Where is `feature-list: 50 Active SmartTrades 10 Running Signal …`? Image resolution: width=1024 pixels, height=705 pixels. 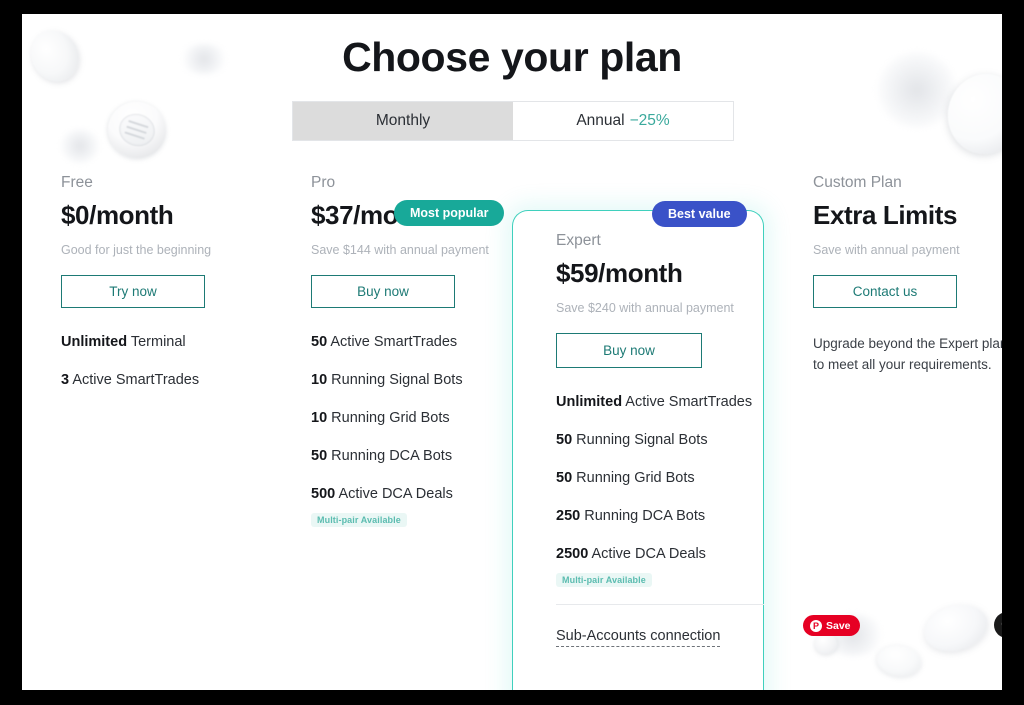
feature-list: 50 Active SmartTrades 10 Running Signal … is located at coordinates (418, 418).